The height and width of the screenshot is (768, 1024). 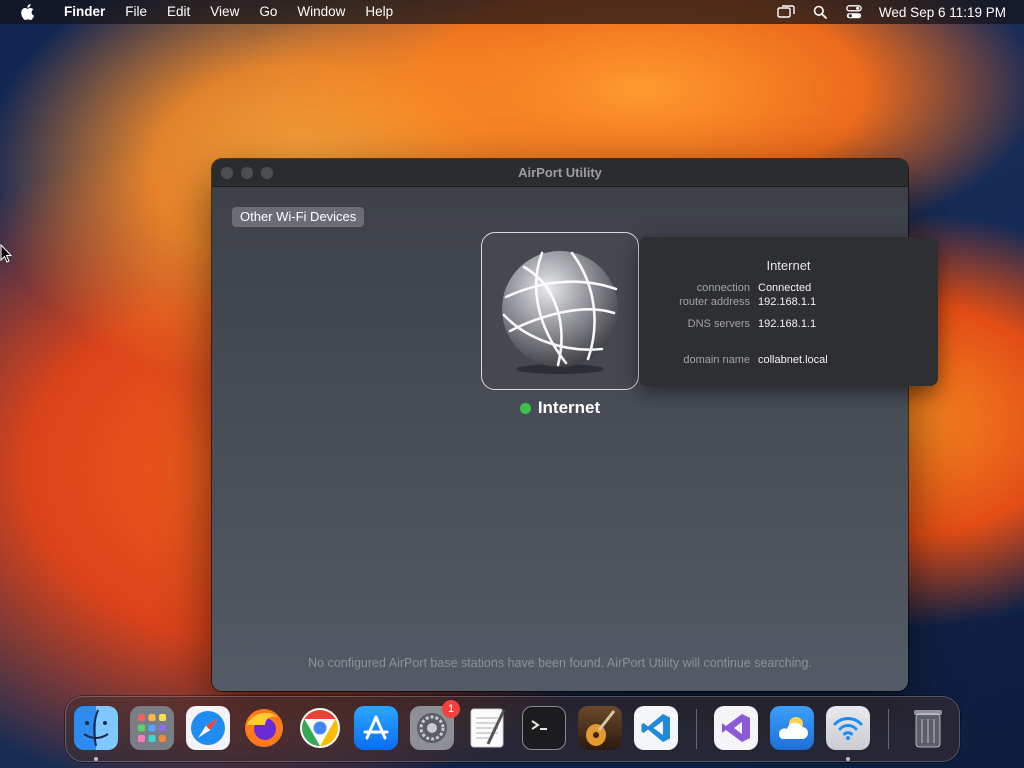 What do you see at coordinates (793, 360) in the screenshot?
I see `popover-value: collabnet.local` at bounding box center [793, 360].